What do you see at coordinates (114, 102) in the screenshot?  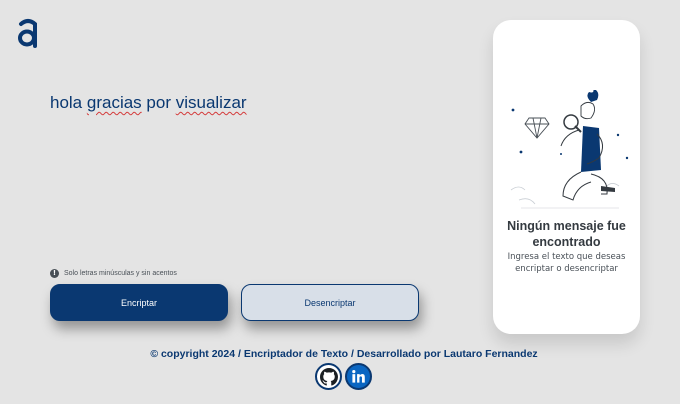 I see `spell-error: gracias` at bounding box center [114, 102].